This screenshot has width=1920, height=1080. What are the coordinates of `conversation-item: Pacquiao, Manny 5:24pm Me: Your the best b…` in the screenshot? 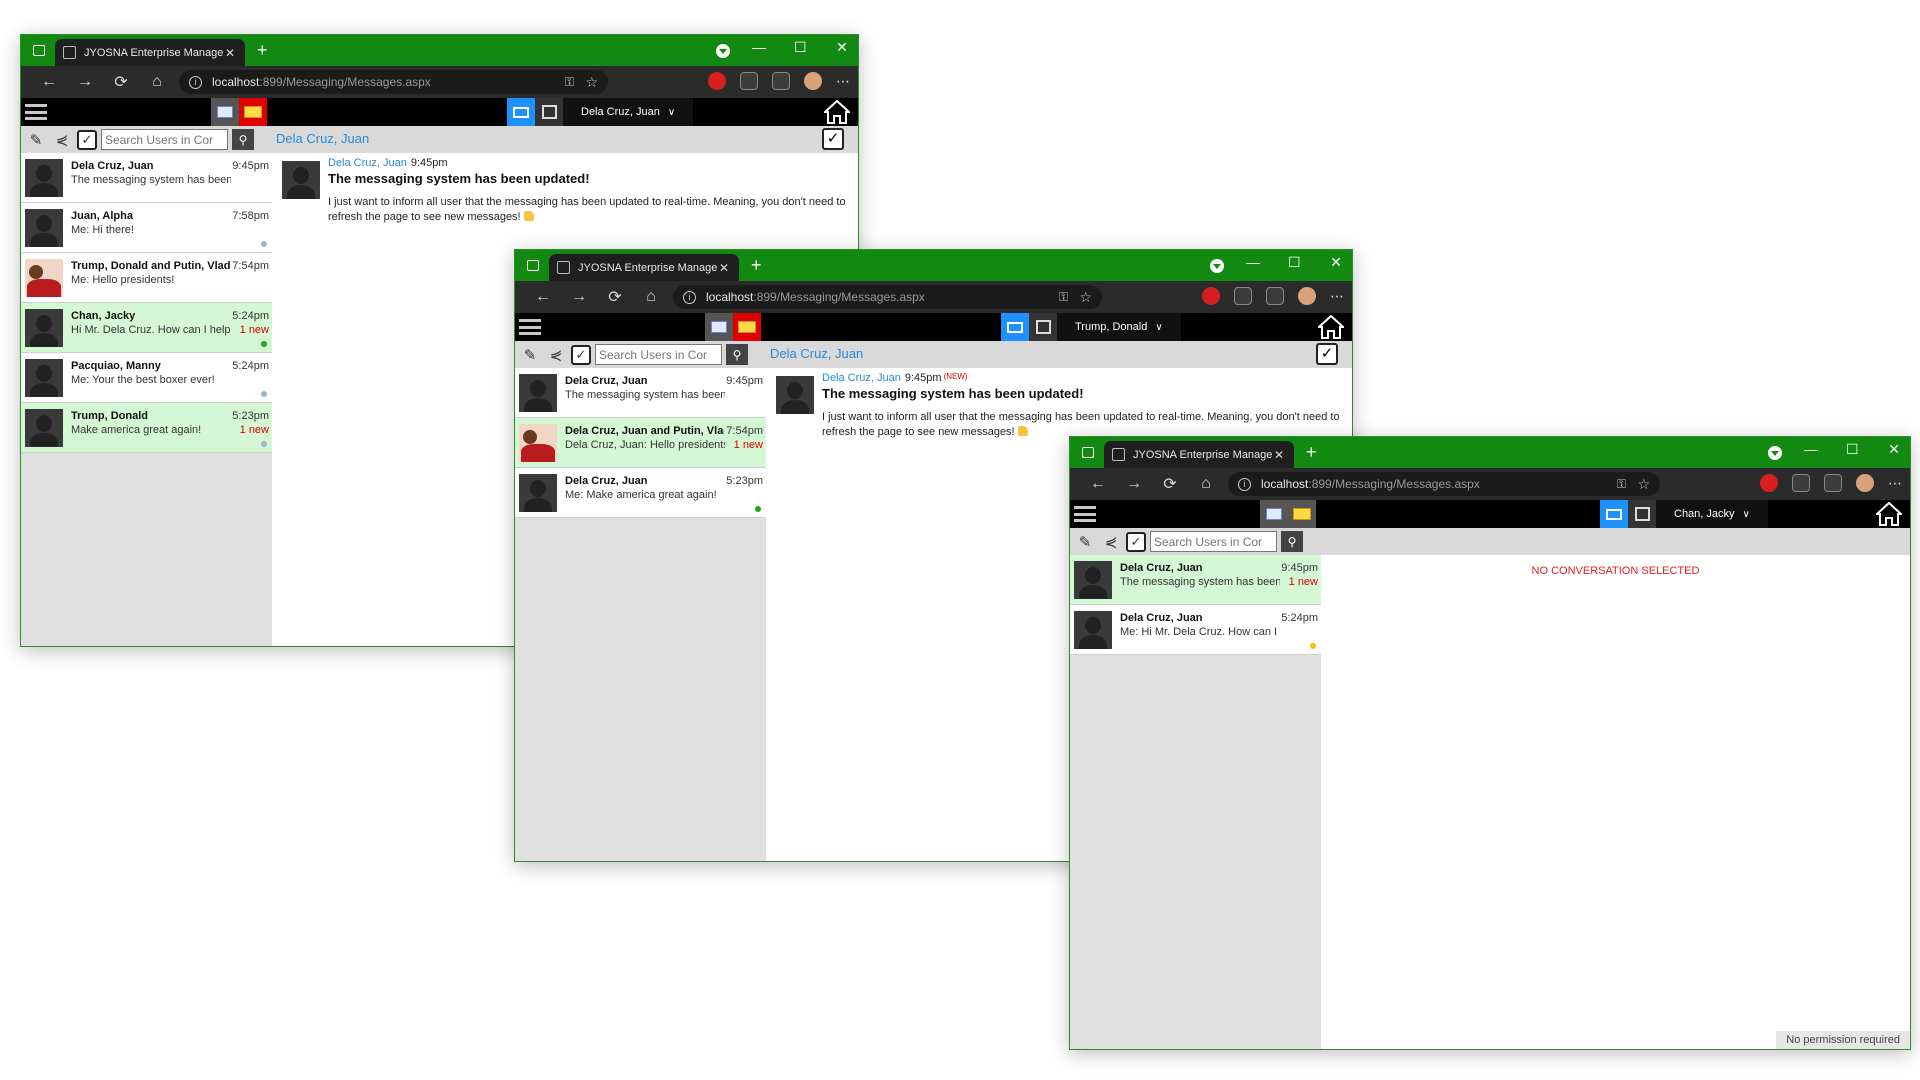 It's located at (146, 378).